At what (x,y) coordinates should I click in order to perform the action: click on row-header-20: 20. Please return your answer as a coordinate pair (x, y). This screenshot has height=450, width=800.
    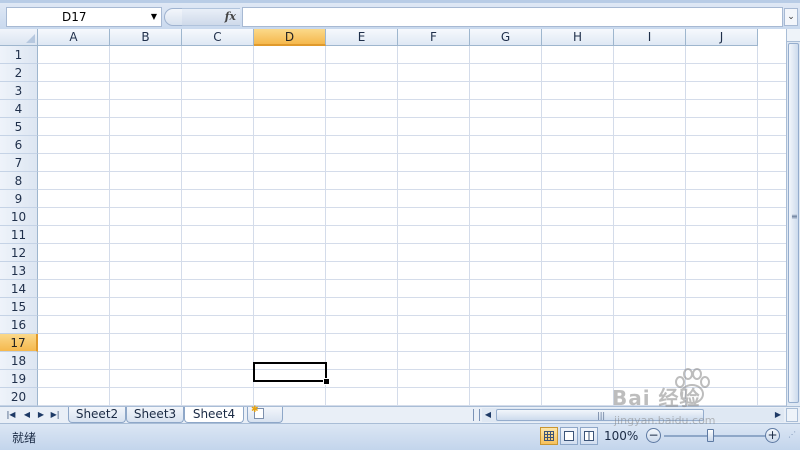
    Looking at the image, I should click on (19, 397).